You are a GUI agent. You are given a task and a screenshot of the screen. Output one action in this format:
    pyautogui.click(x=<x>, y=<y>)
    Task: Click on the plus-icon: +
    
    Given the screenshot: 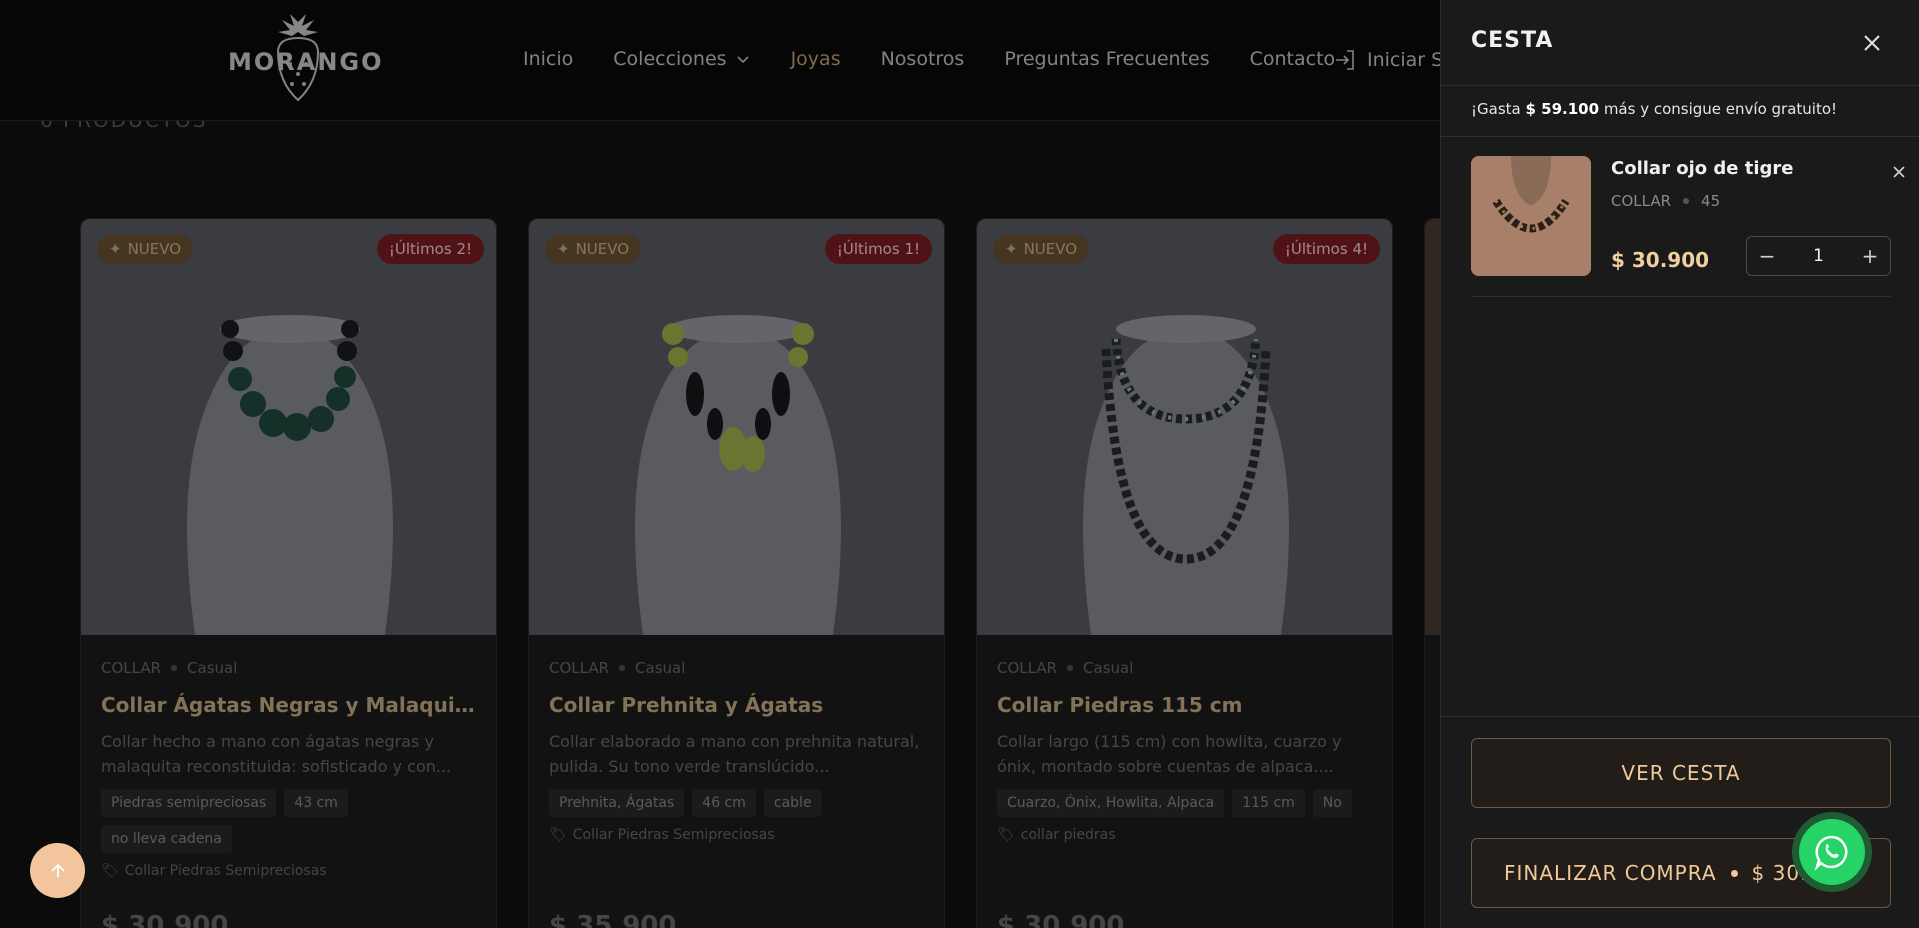 What is the action you would take?
    pyautogui.click(x=1870, y=256)
    